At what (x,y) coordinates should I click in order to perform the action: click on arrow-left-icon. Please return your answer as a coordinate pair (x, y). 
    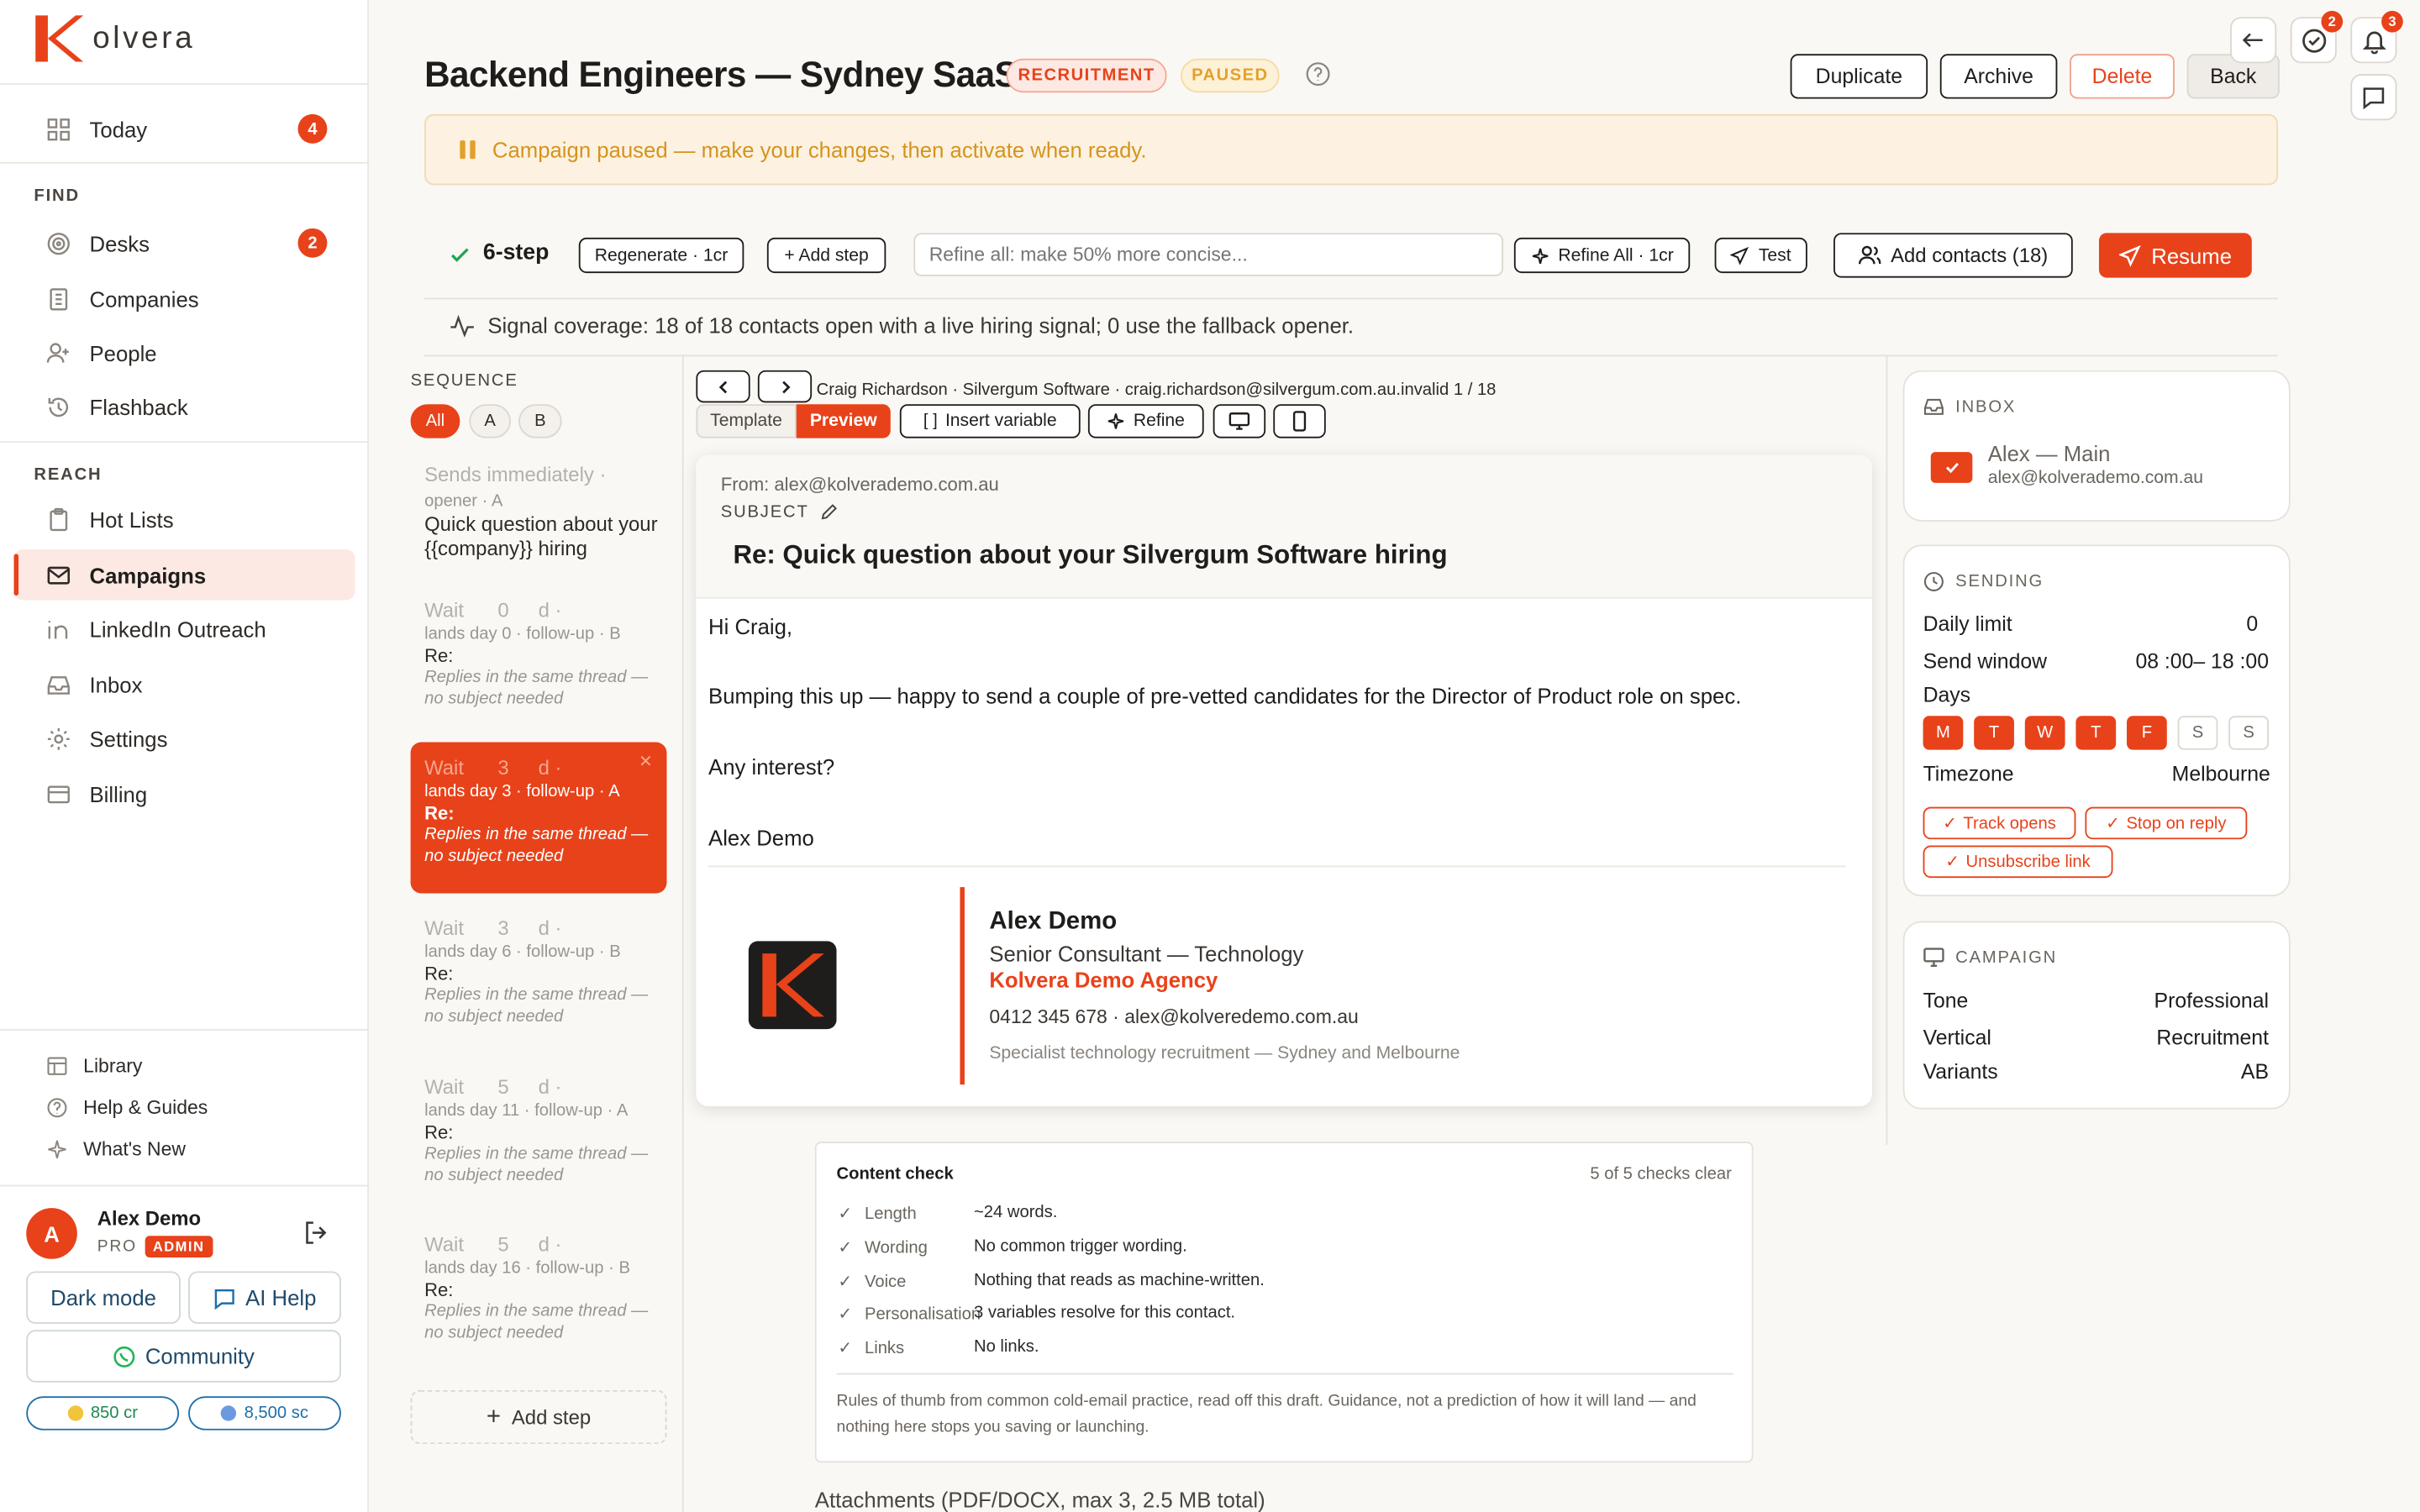
    Looking at the image, I should click on (2252, 40).